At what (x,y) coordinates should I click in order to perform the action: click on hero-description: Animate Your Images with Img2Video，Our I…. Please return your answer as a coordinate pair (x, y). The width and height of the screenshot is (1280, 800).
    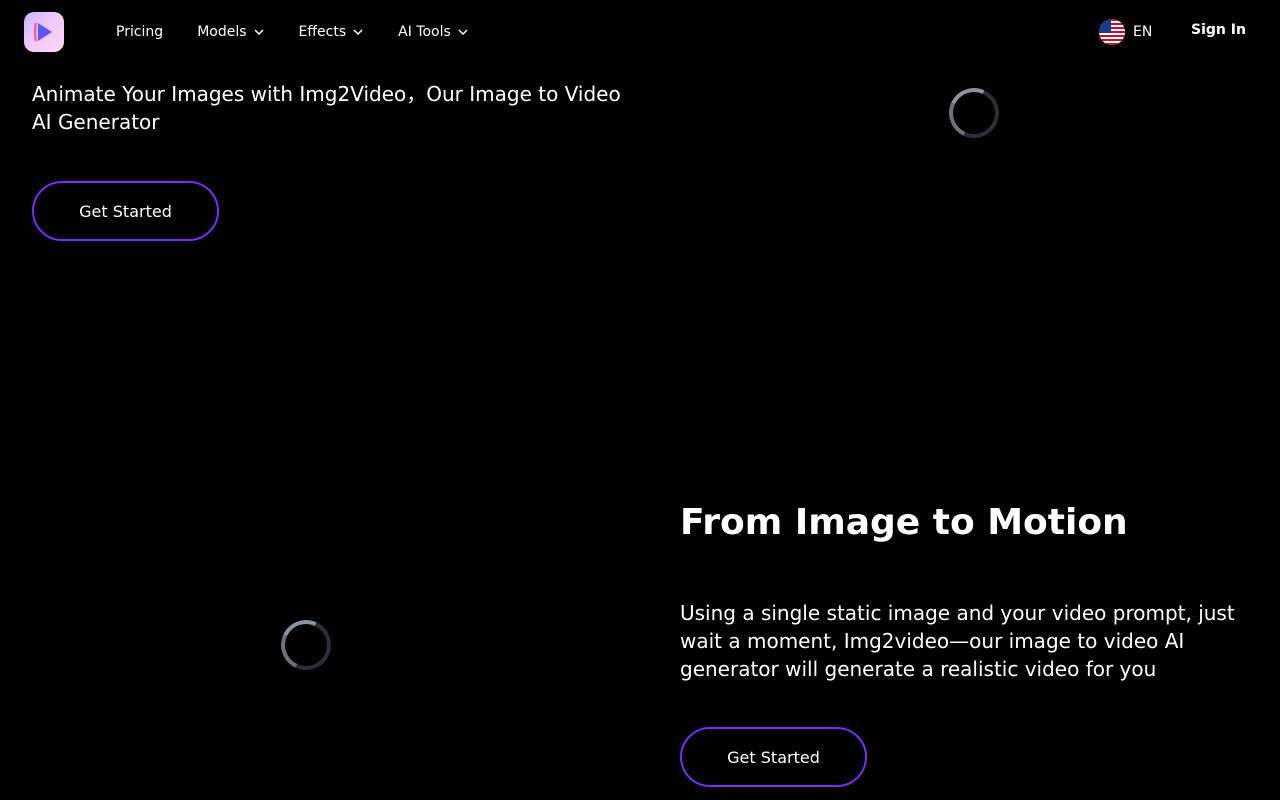
    Looking at the image, I should click on (326, 108).